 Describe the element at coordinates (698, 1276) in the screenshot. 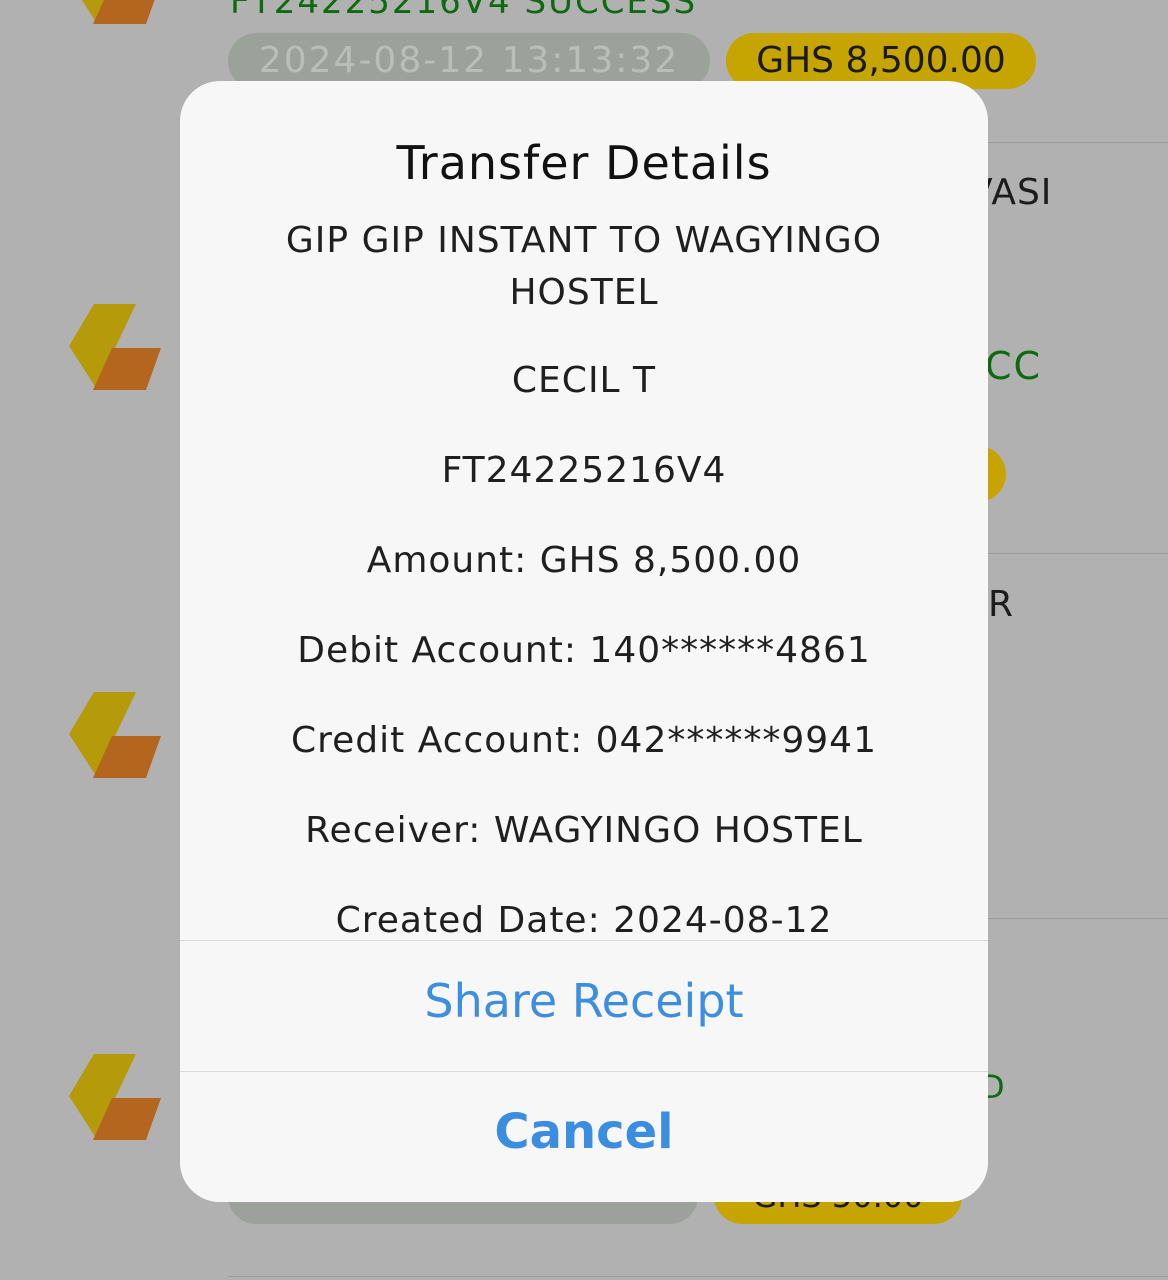

I see `row-divider` at that location.